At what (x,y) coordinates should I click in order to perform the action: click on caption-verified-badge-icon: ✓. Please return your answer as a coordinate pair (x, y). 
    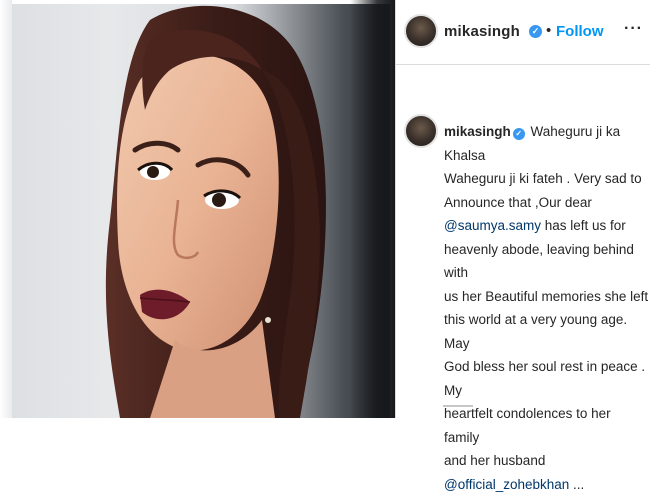
    Looking at the image, I should click on (518, 134).